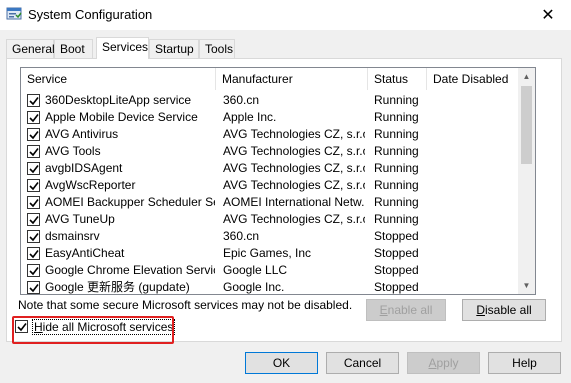 Image resolution: width=571 pixels, height=383 pixels. I want to click on service-manufacturer: Google Inc., so click(254, 287).